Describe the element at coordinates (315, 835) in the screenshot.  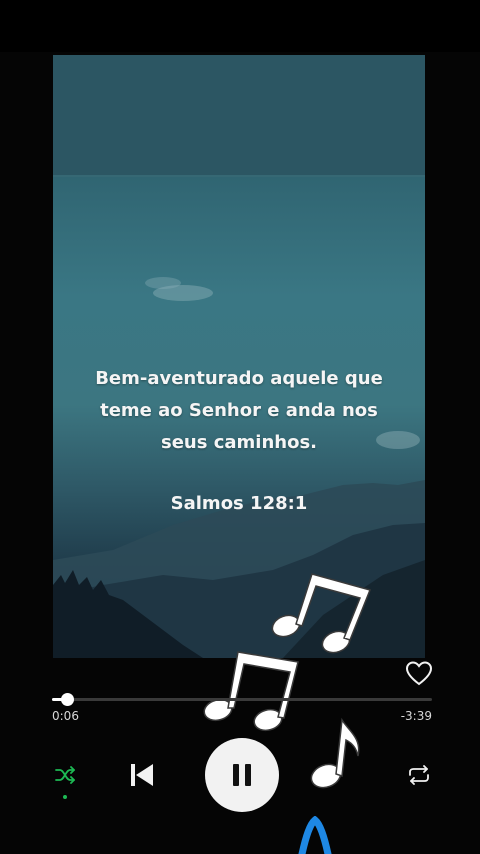
I see `edge-highlight` at that location.